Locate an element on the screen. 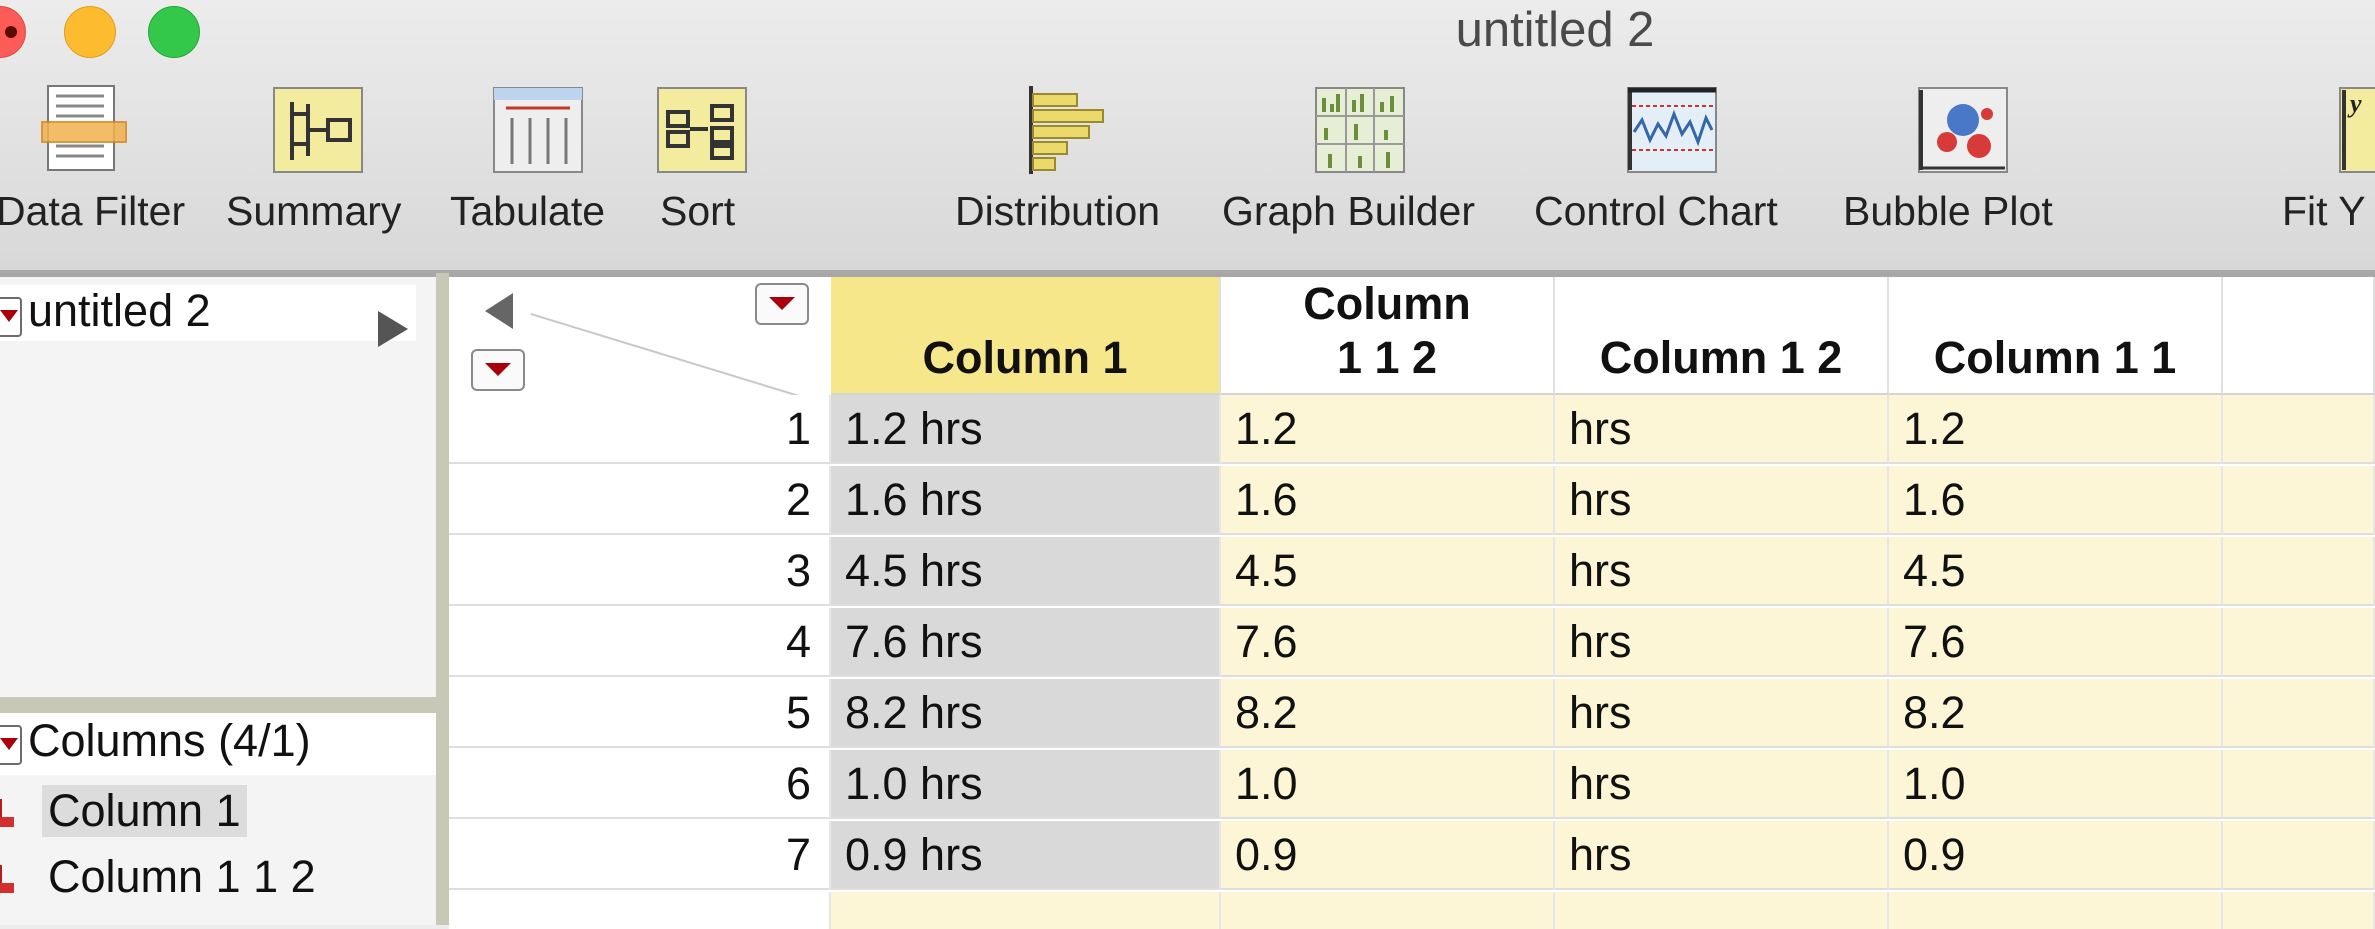  column-header: Column 1 1 2 is located at coordinates (1388, 336).